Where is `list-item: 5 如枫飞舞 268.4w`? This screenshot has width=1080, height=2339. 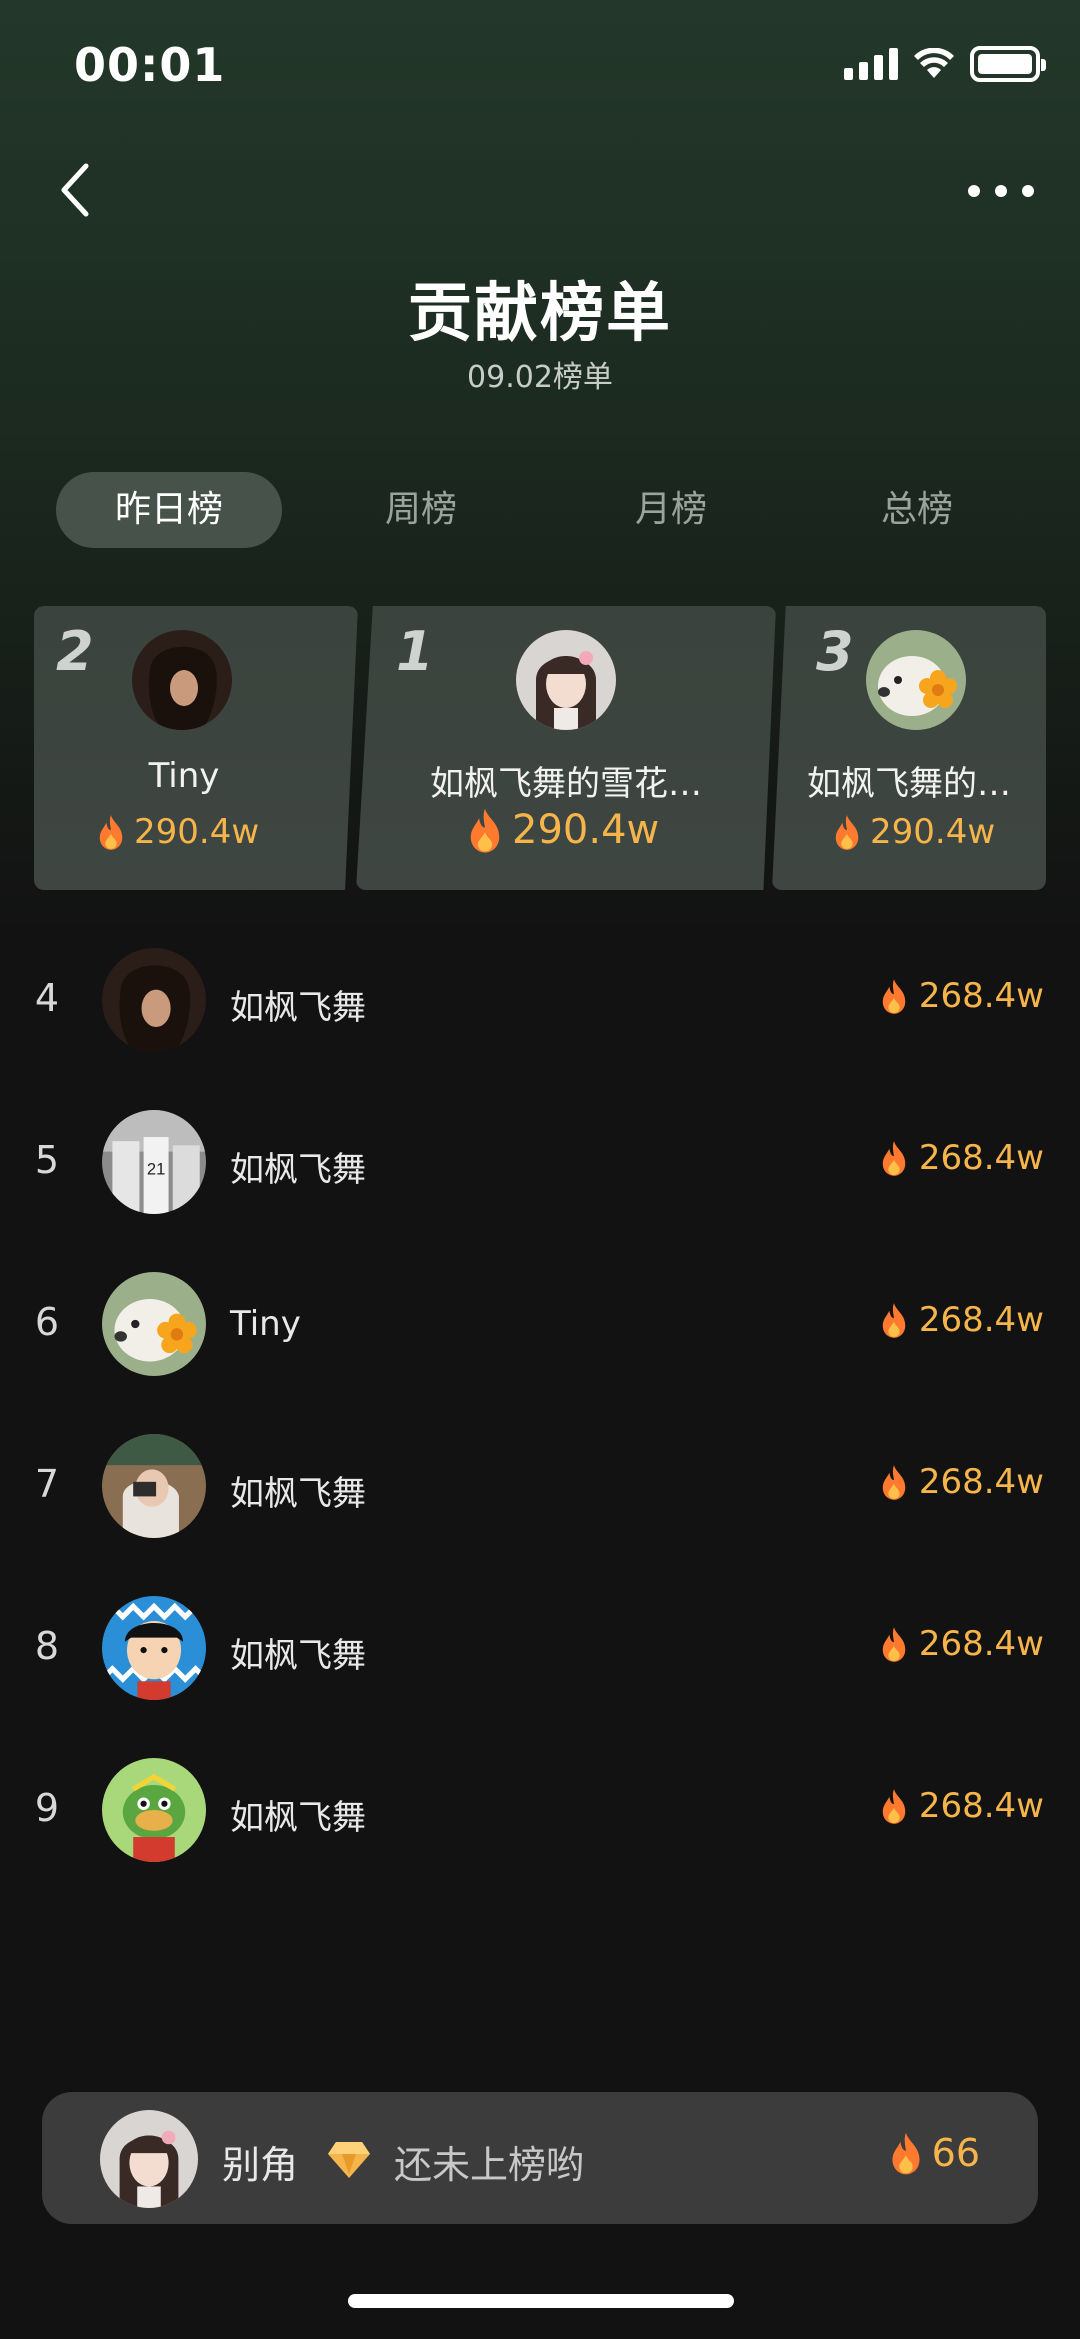
list-item: 5 如枫飞舞 268.4w is located at coordinates (540, 1163).